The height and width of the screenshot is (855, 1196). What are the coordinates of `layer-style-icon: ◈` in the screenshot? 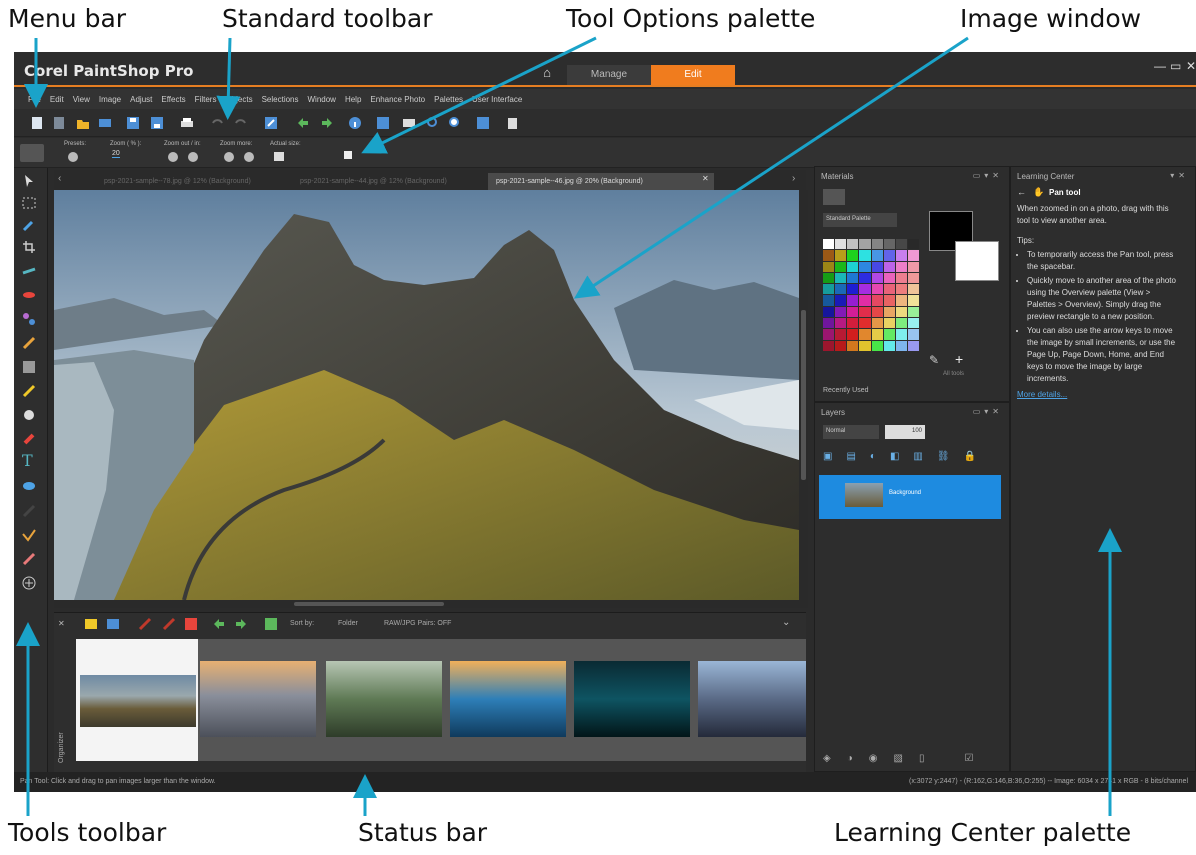 It's located at (827, 758).